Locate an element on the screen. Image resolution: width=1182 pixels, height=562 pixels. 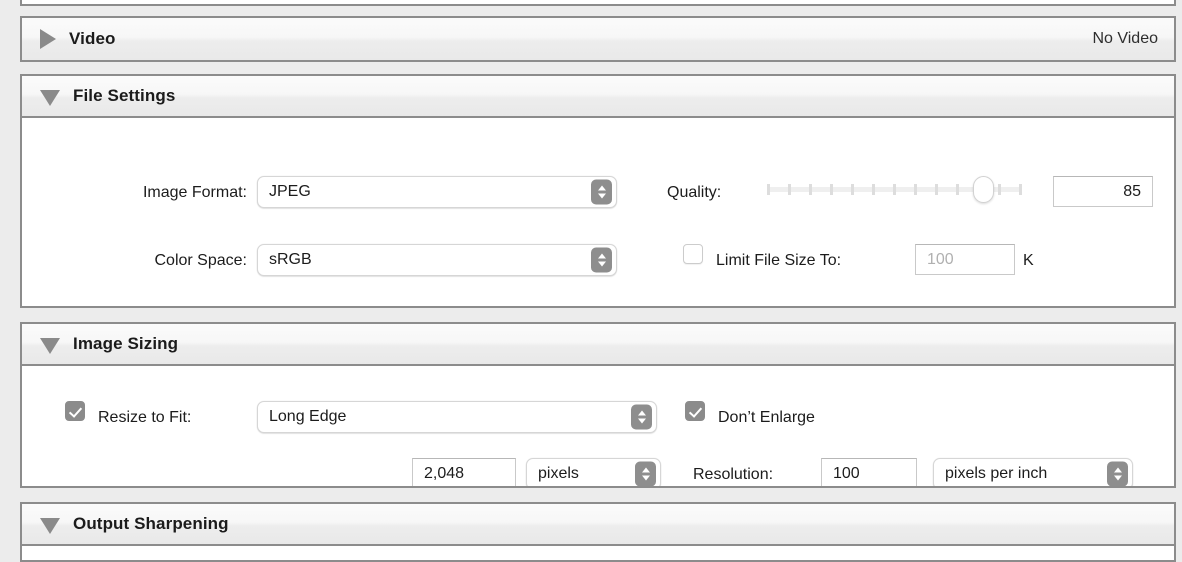
dont-enlarge-checkbox is located at coordinates (695, 411).